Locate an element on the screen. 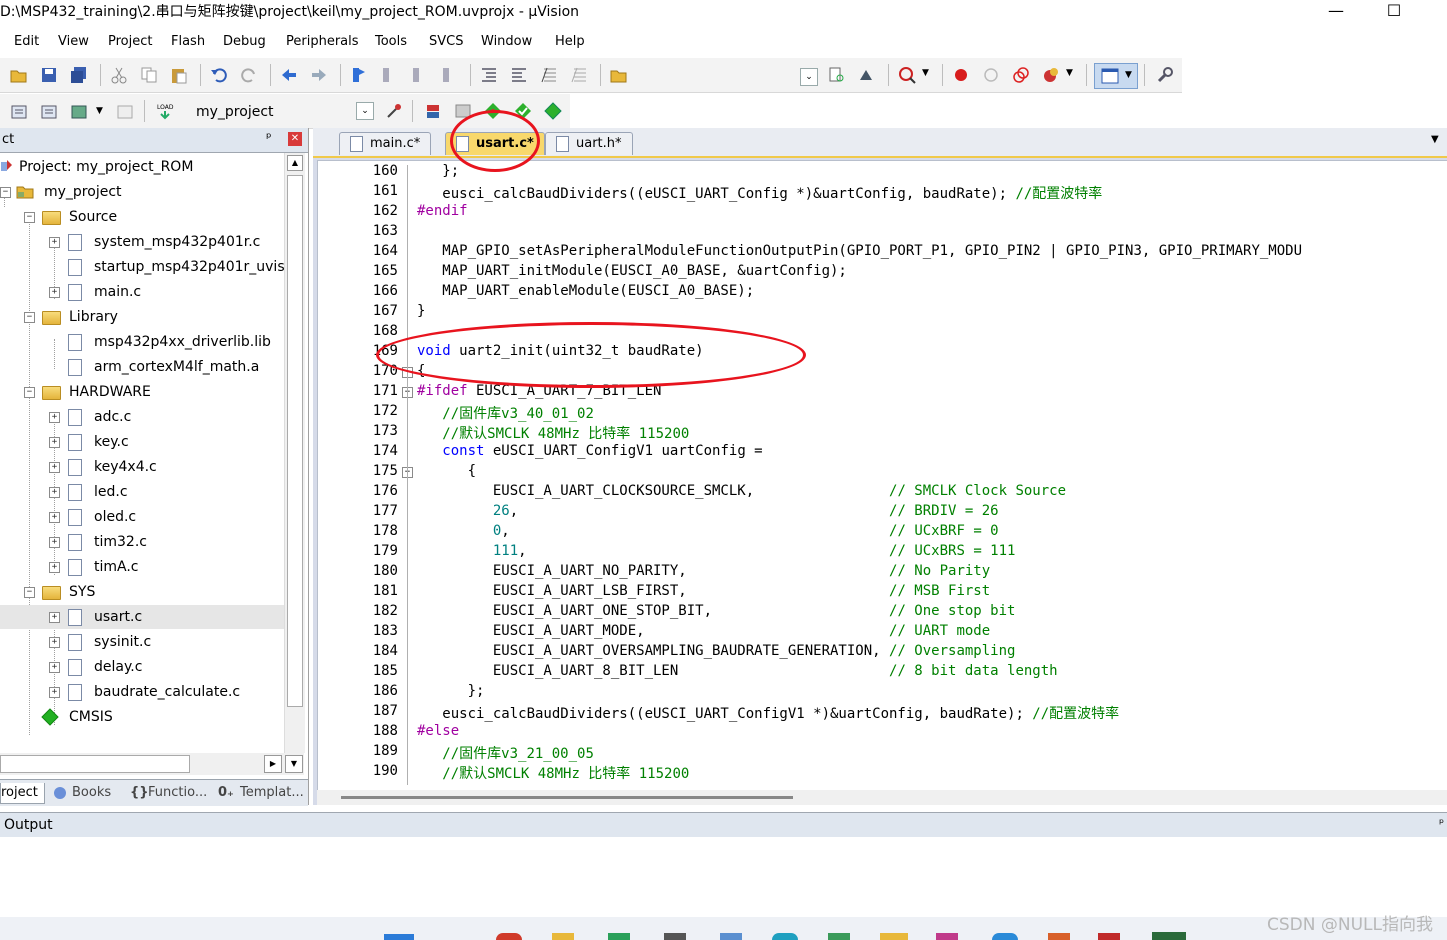  keil-taskbar-icon is located at coordinates (1169, 936).